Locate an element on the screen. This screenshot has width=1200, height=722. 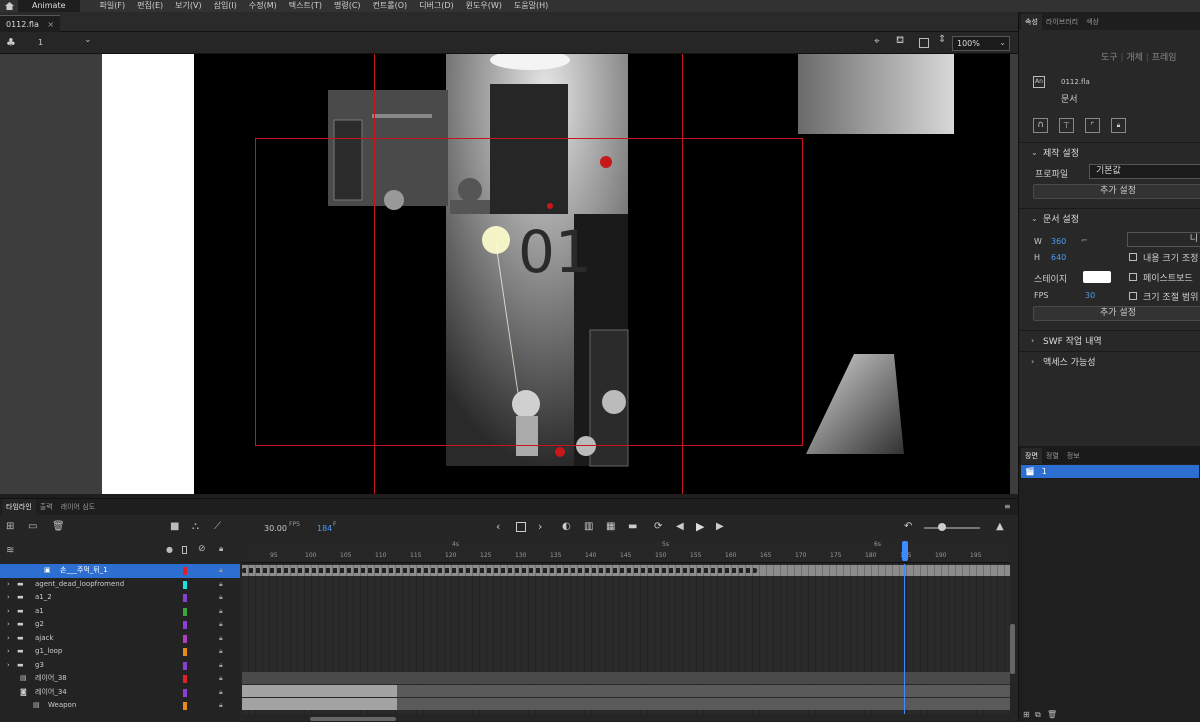
outline-icon is located at coordinates (184, 550).